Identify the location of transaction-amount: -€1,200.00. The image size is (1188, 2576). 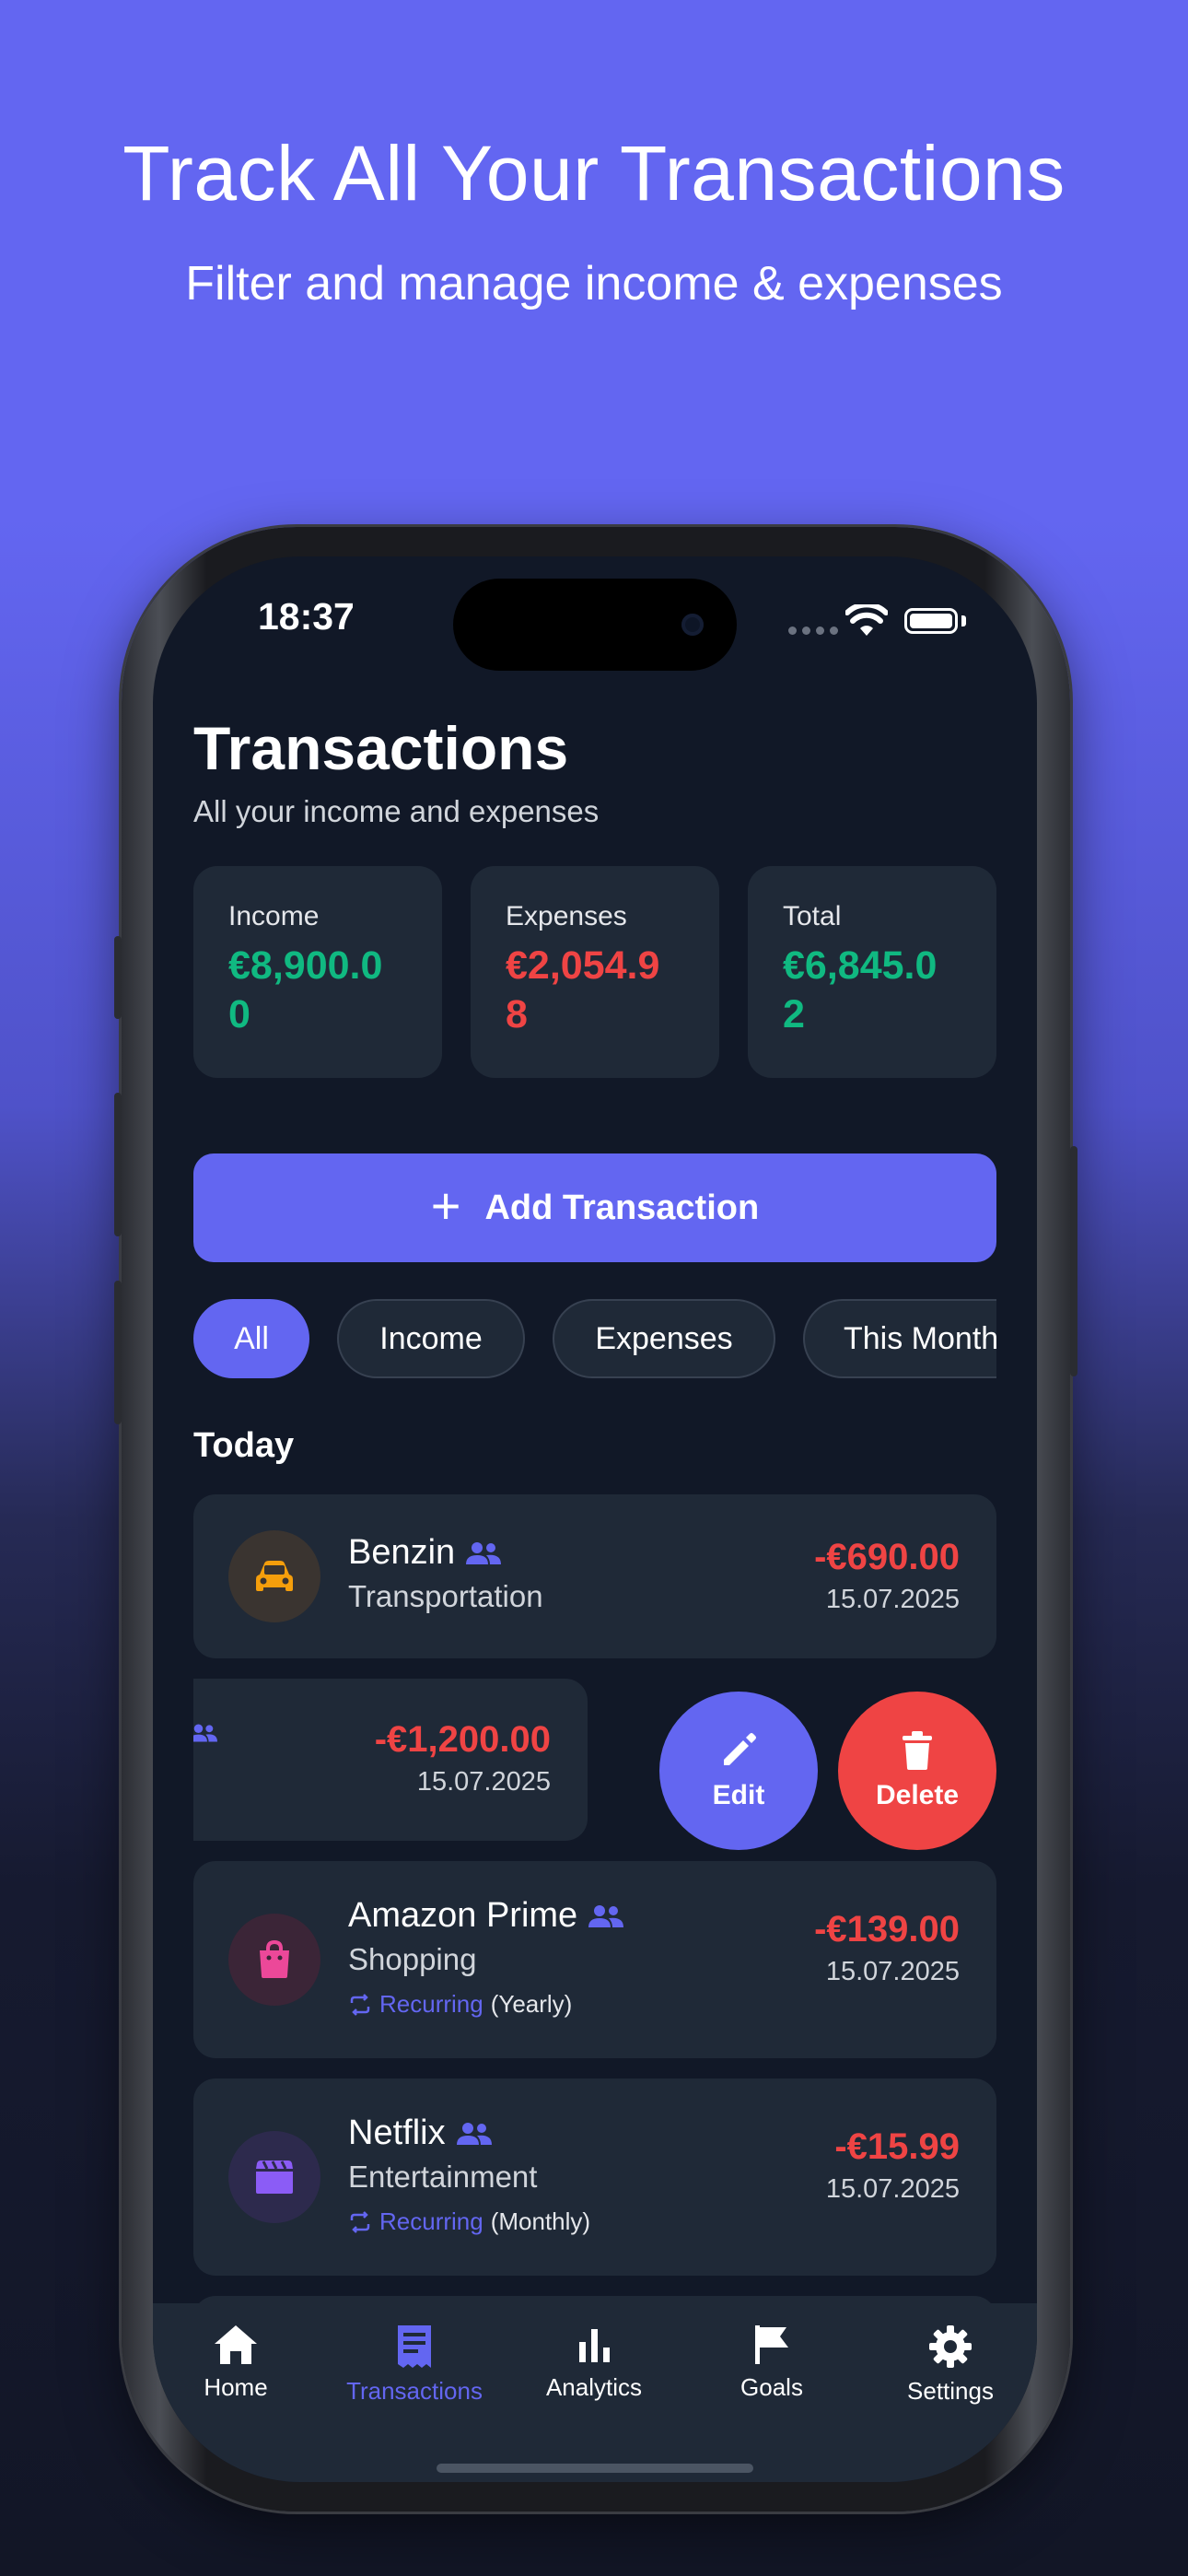
(462, 1739).